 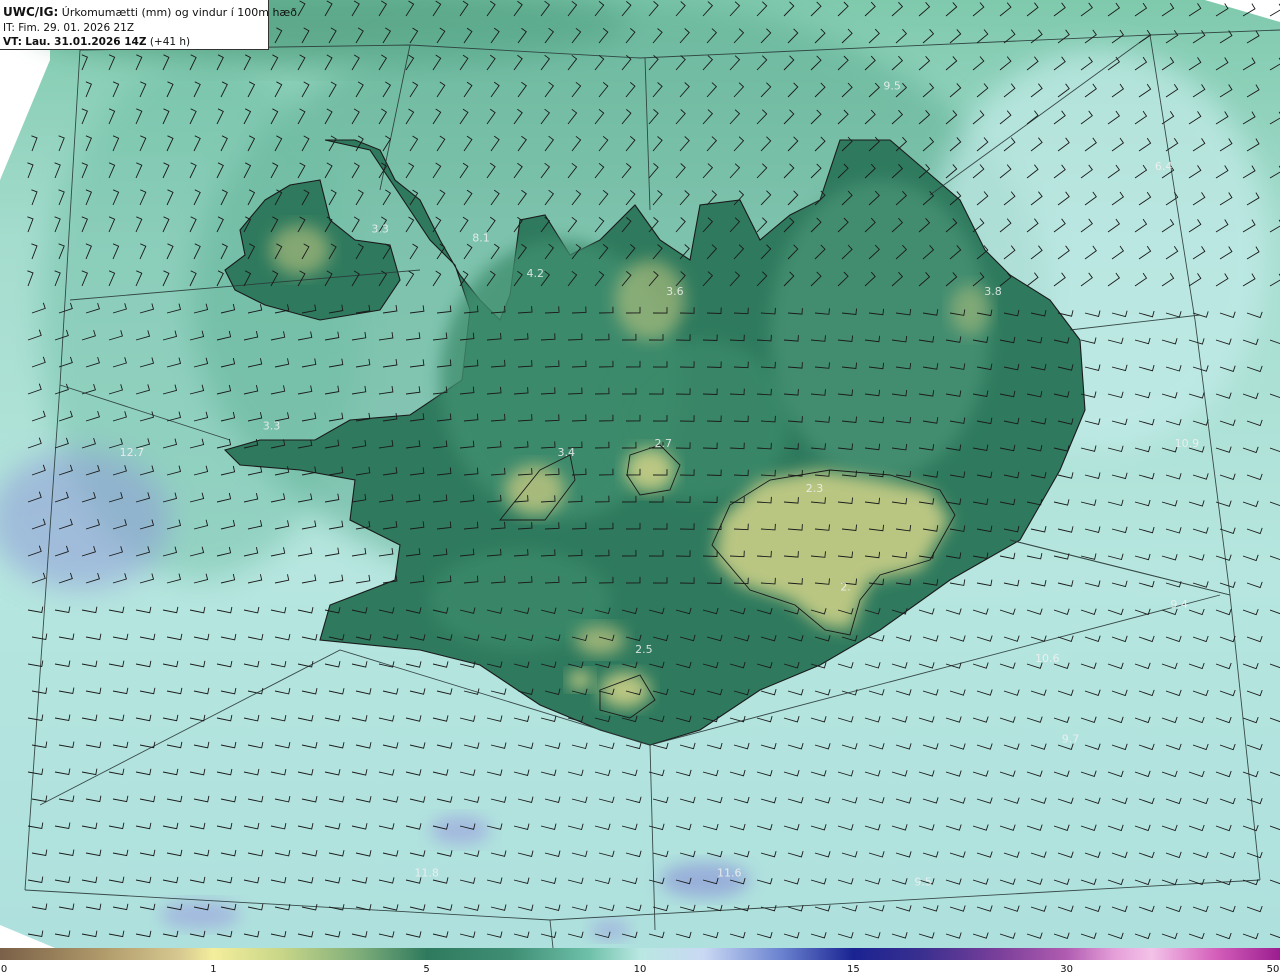 What do you see at coordinates (426, 872) in the screenshot?
I see `precip-value-label-south-sea-1: 11.8` at bounding box center [426, 872].